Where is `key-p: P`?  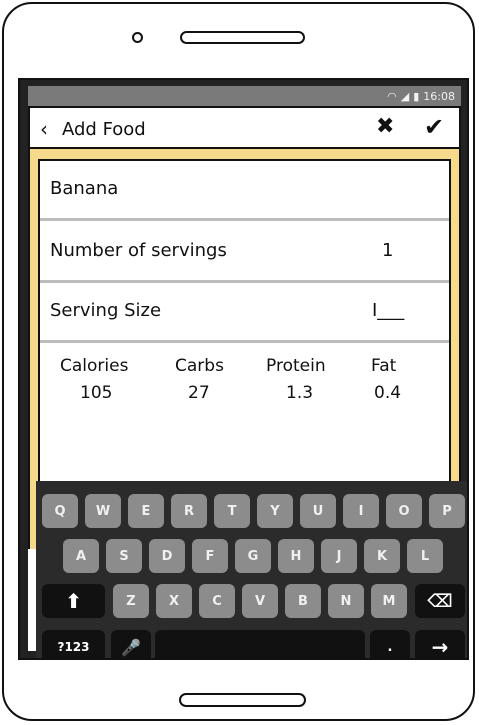 key-p: P is located at coordinates (447, 511).